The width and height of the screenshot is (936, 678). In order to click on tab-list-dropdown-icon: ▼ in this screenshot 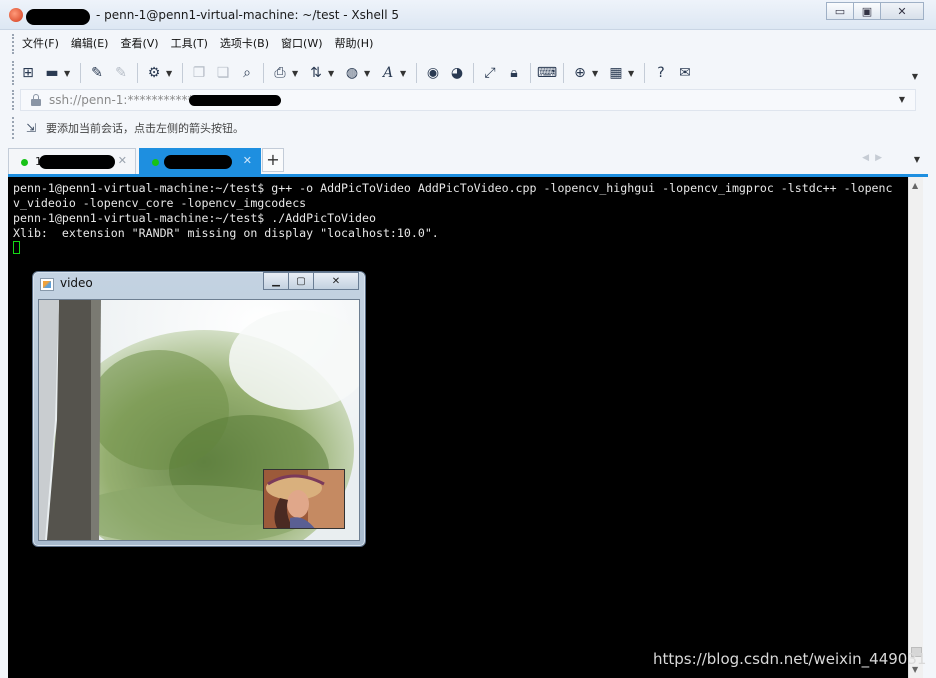, I will do `click(917, 159)`.